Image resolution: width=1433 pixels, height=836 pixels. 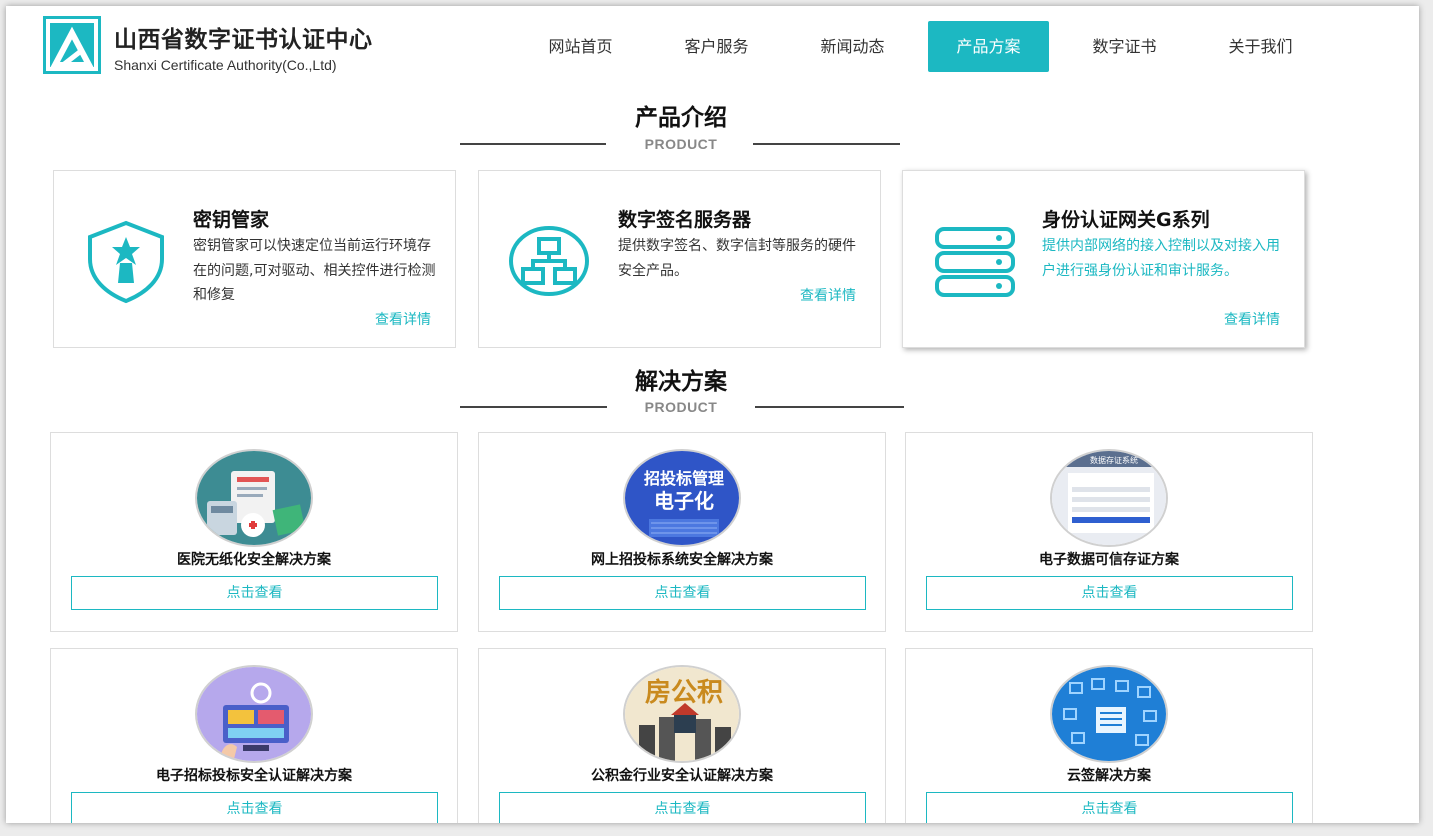 What do you see at coordinates (684, 478) in the screenshot?
I see `image-text-bidding-management: 招投标管理` at bounding box center [684, 478].